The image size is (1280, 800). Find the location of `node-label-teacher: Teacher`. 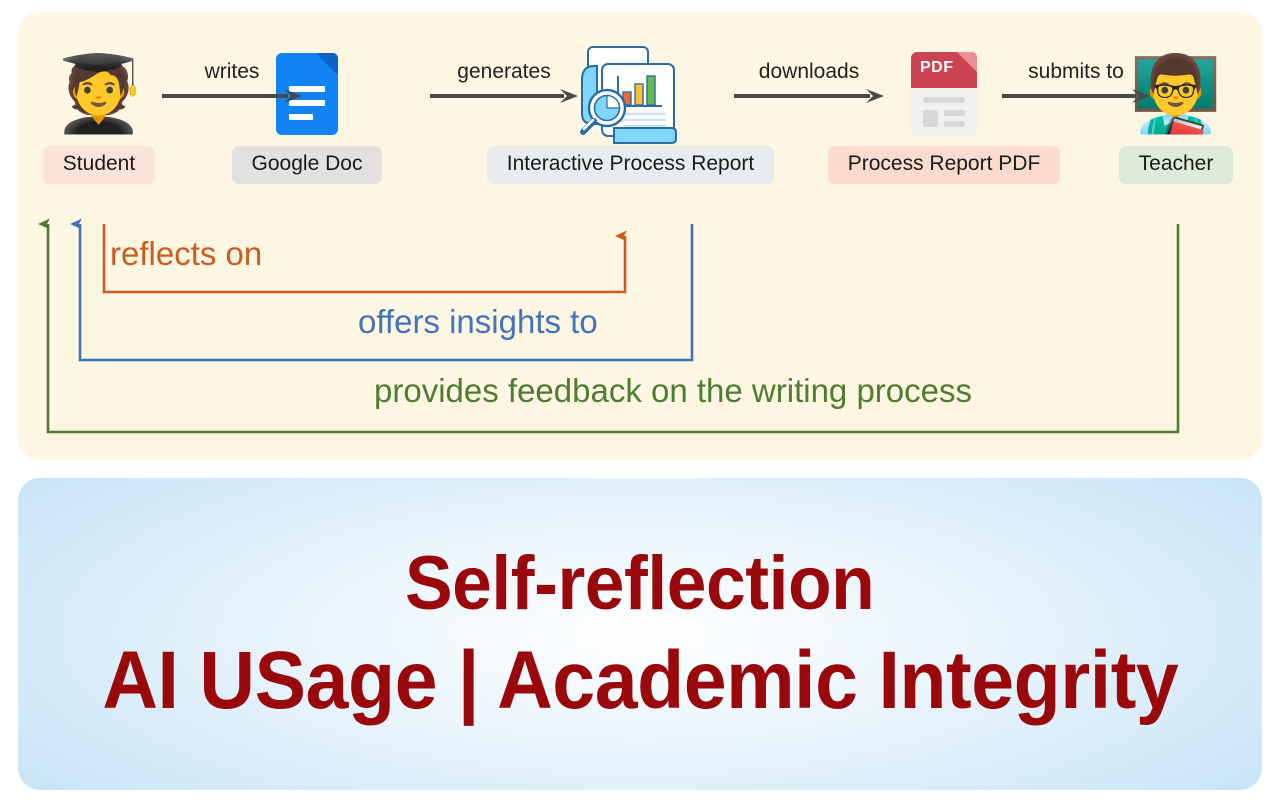

node-label-teacher: Teacher is located at coordinates (1176, 165).